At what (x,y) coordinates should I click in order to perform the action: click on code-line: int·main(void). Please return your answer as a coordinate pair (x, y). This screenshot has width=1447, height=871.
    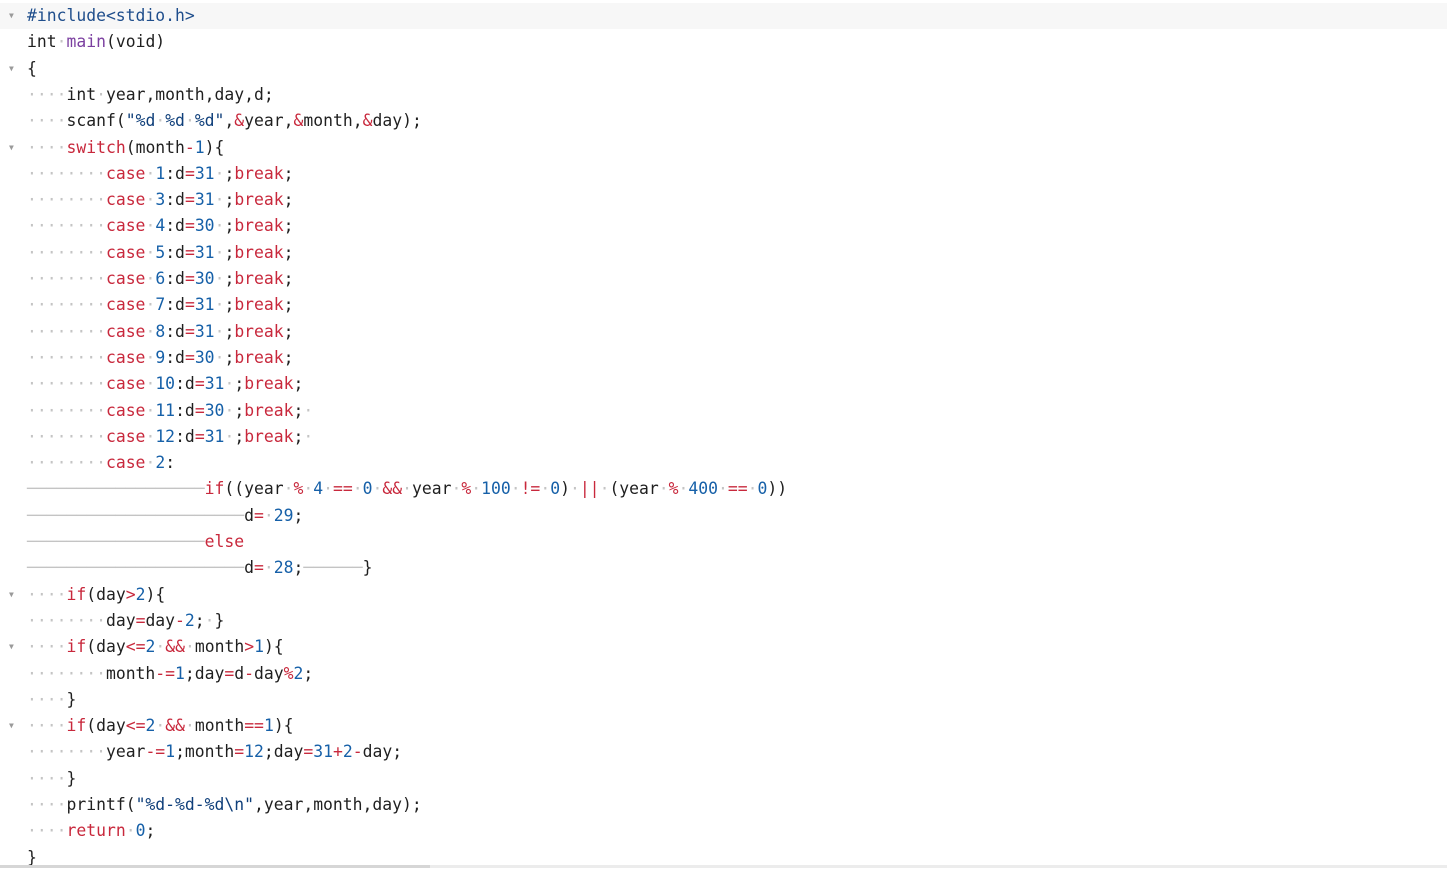
    Looking at the image, I should click on (723, 42).